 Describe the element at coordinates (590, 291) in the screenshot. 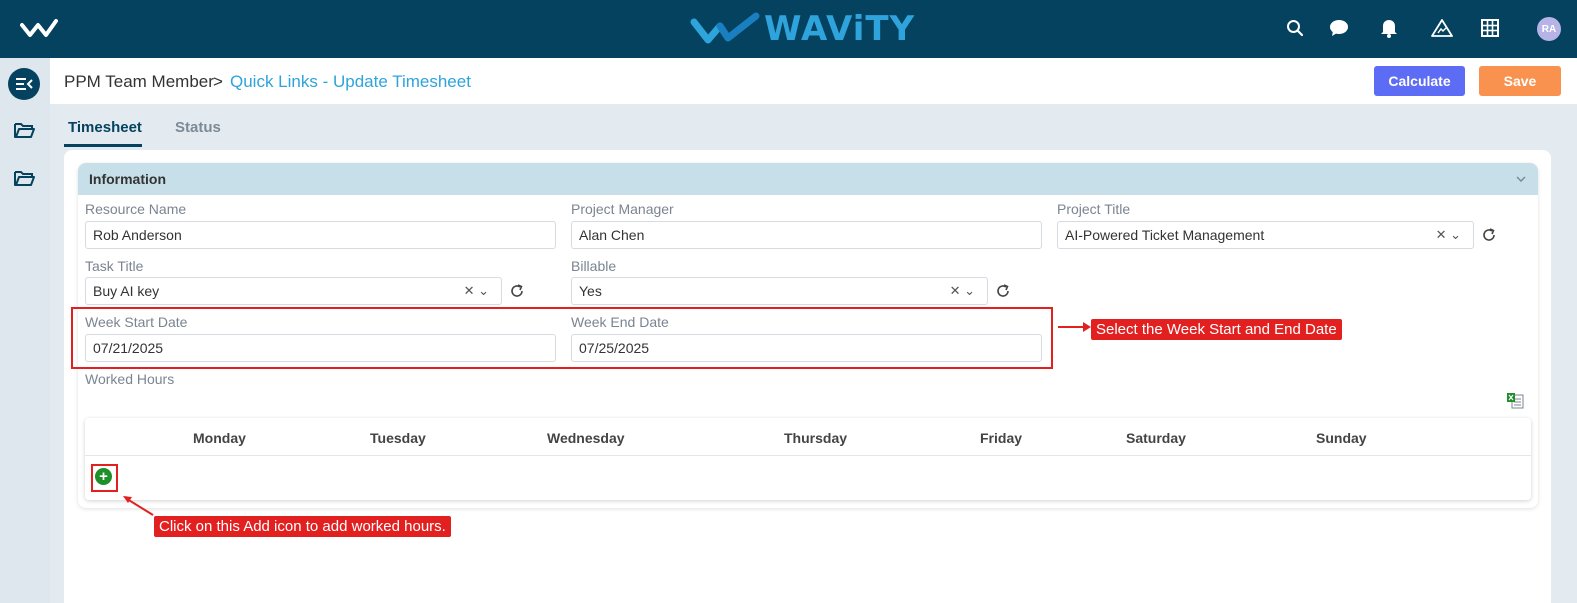

I see `billable-value: Yes` at that location.